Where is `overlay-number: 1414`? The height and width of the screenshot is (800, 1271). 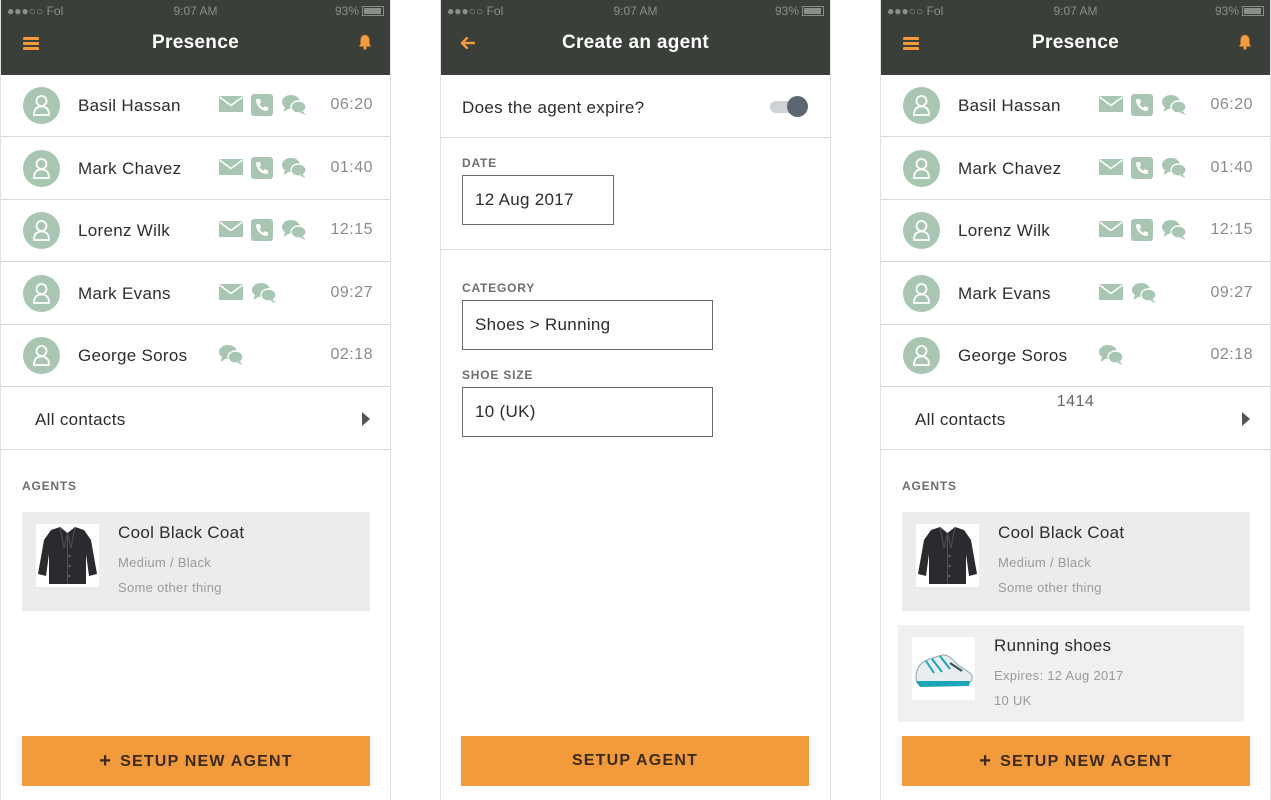
overlay-number: 1414 is located at coordinates (1075, 401).